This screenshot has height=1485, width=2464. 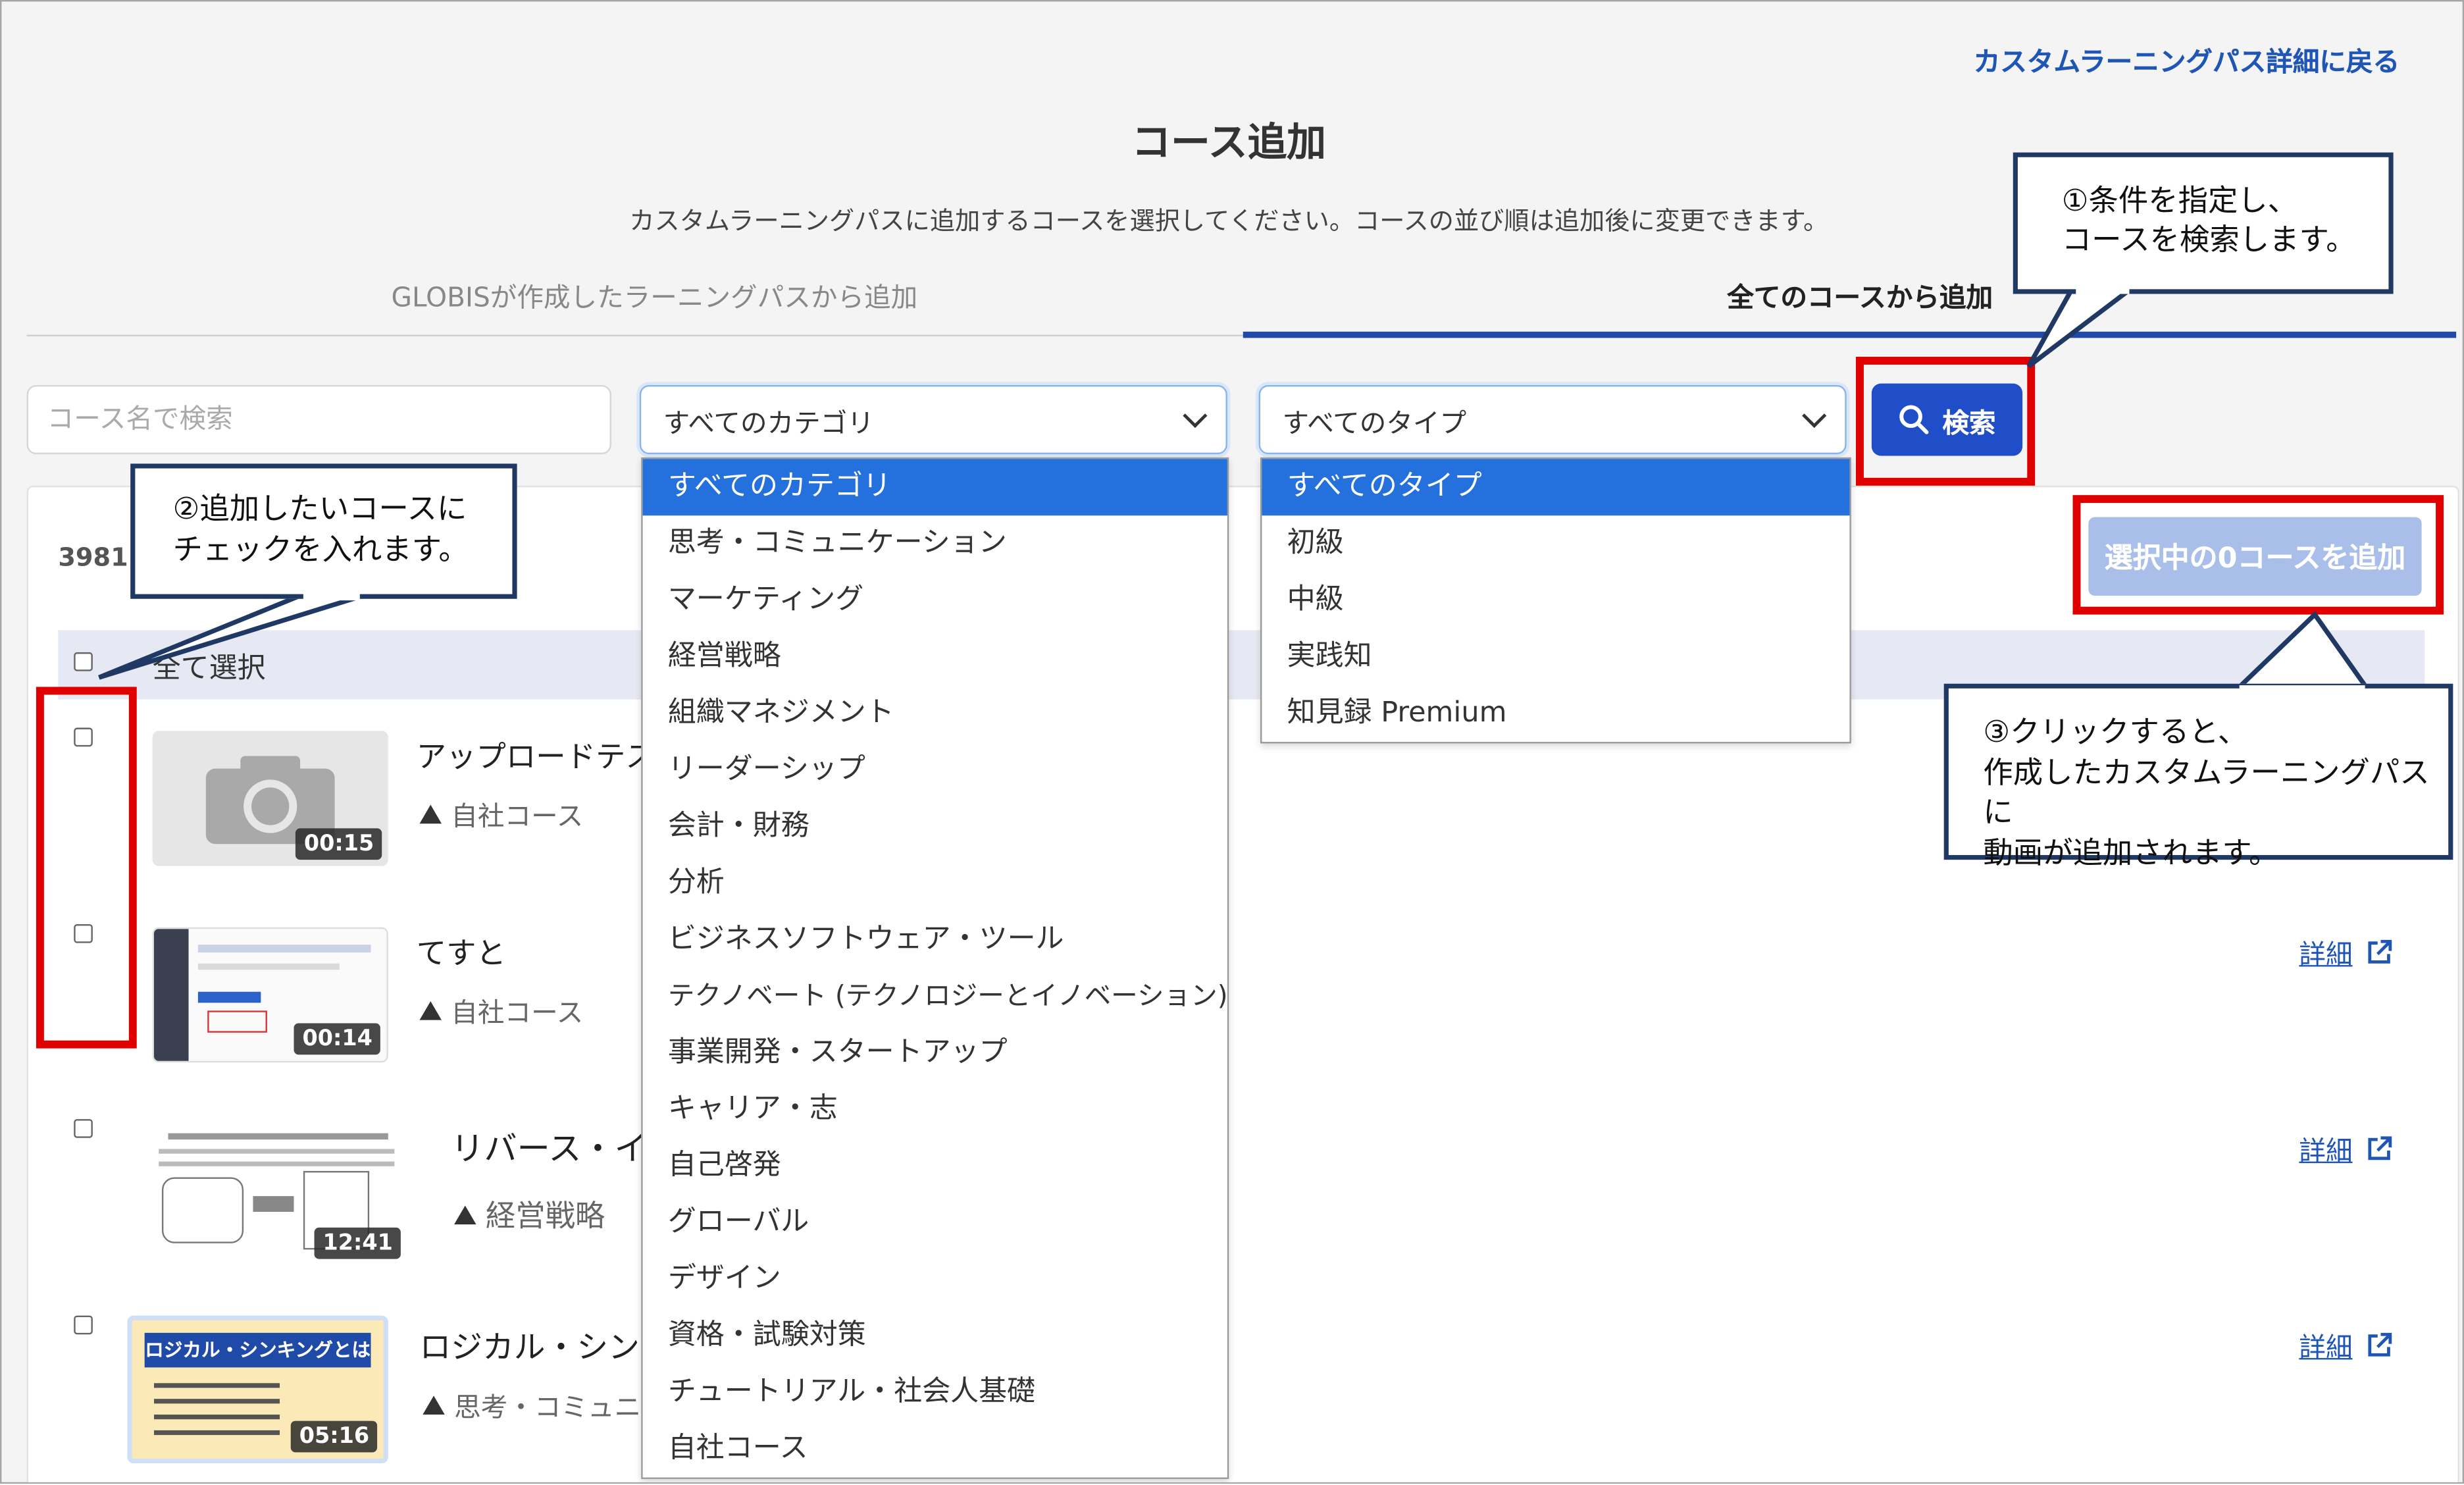 What do you see at coordinates (323, 531) in the screenshot?
I see `callout-step2: ②追加したいコースに チェックを入れます。` at bounding box center [323, 531].